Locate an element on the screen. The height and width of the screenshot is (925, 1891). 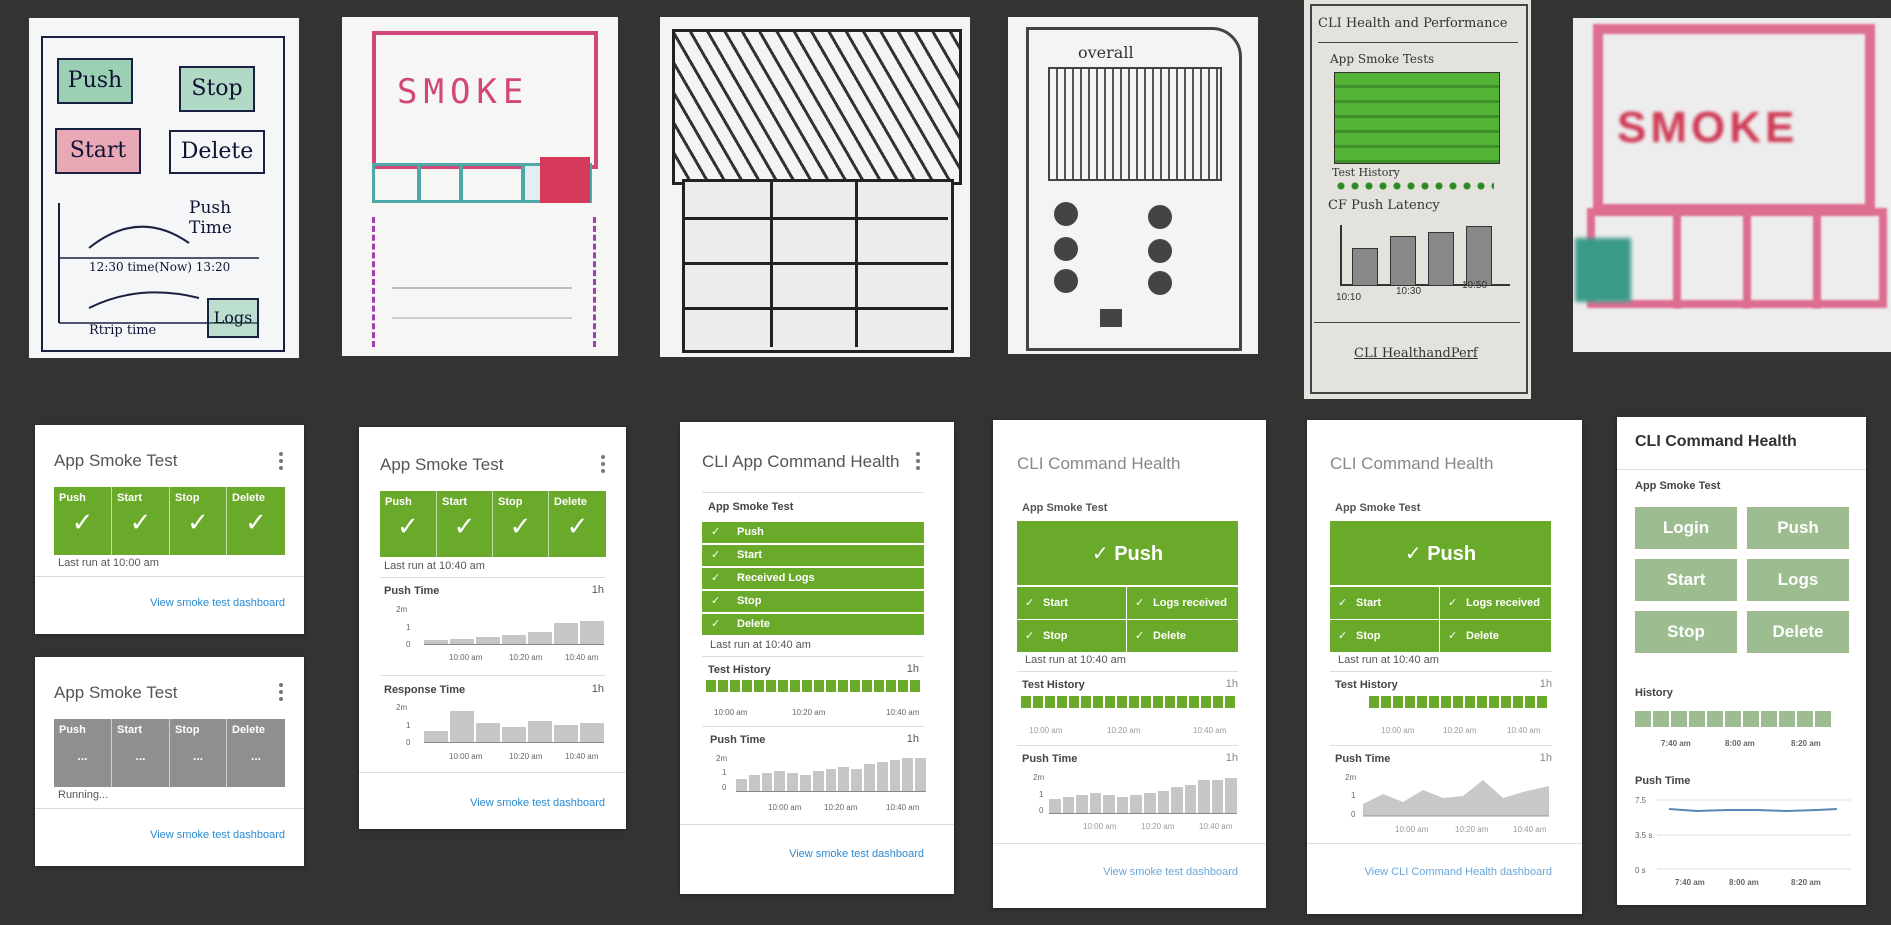
history-strip is located at coordinates (1734, 719).